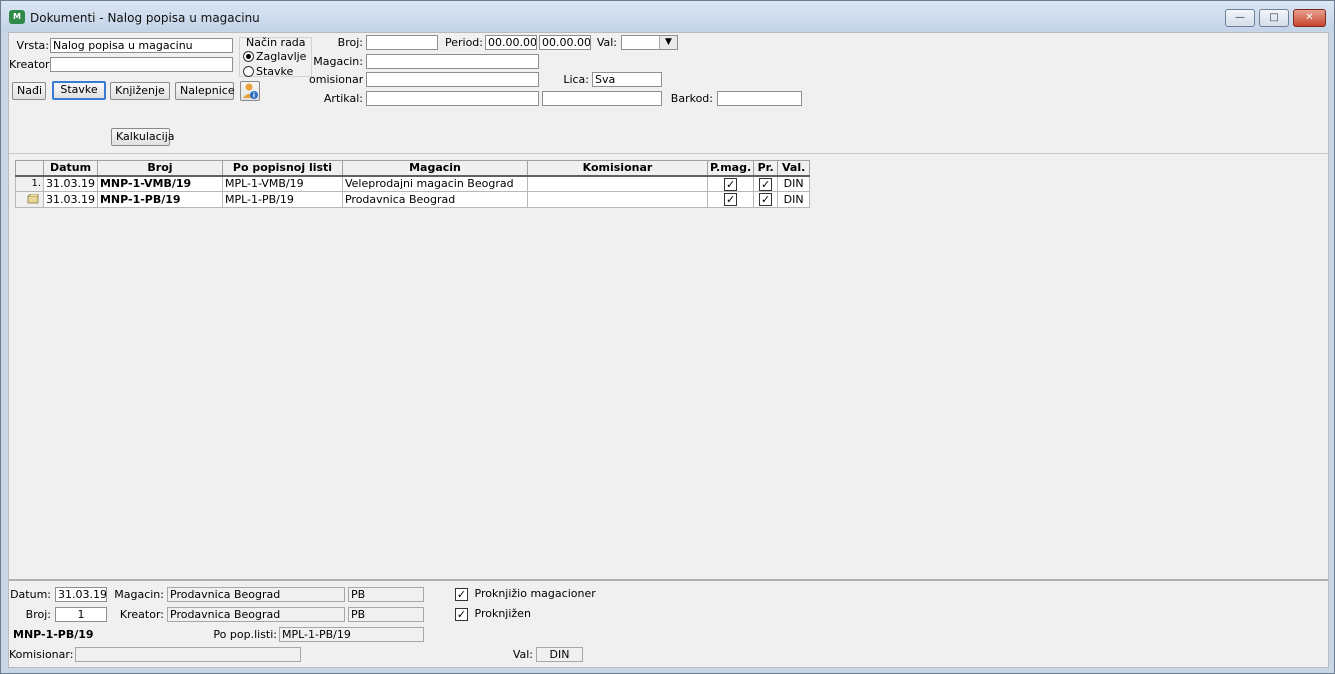  What do you see at coordinates (276, 42) in the screenshot?
I see `nacin-rada-label: Način rada` at bounding box center [276, 42].